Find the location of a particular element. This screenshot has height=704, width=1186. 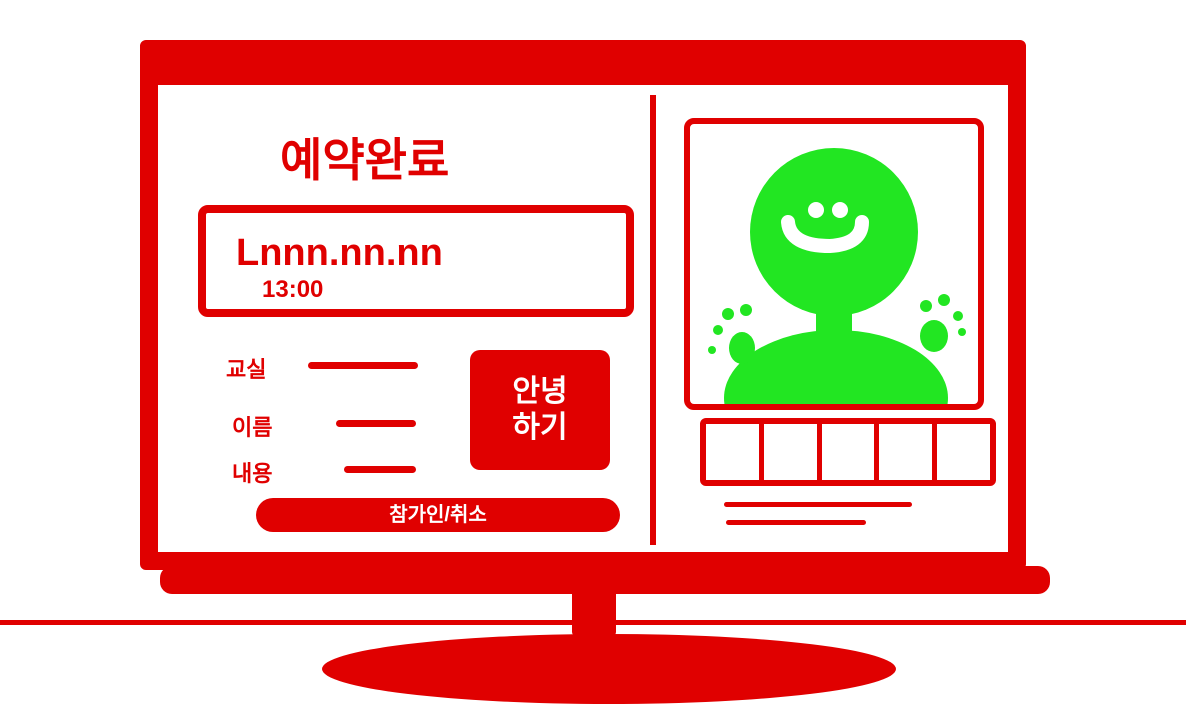

greet-button: 안녕 하기 is located at coordinates (540, 410).